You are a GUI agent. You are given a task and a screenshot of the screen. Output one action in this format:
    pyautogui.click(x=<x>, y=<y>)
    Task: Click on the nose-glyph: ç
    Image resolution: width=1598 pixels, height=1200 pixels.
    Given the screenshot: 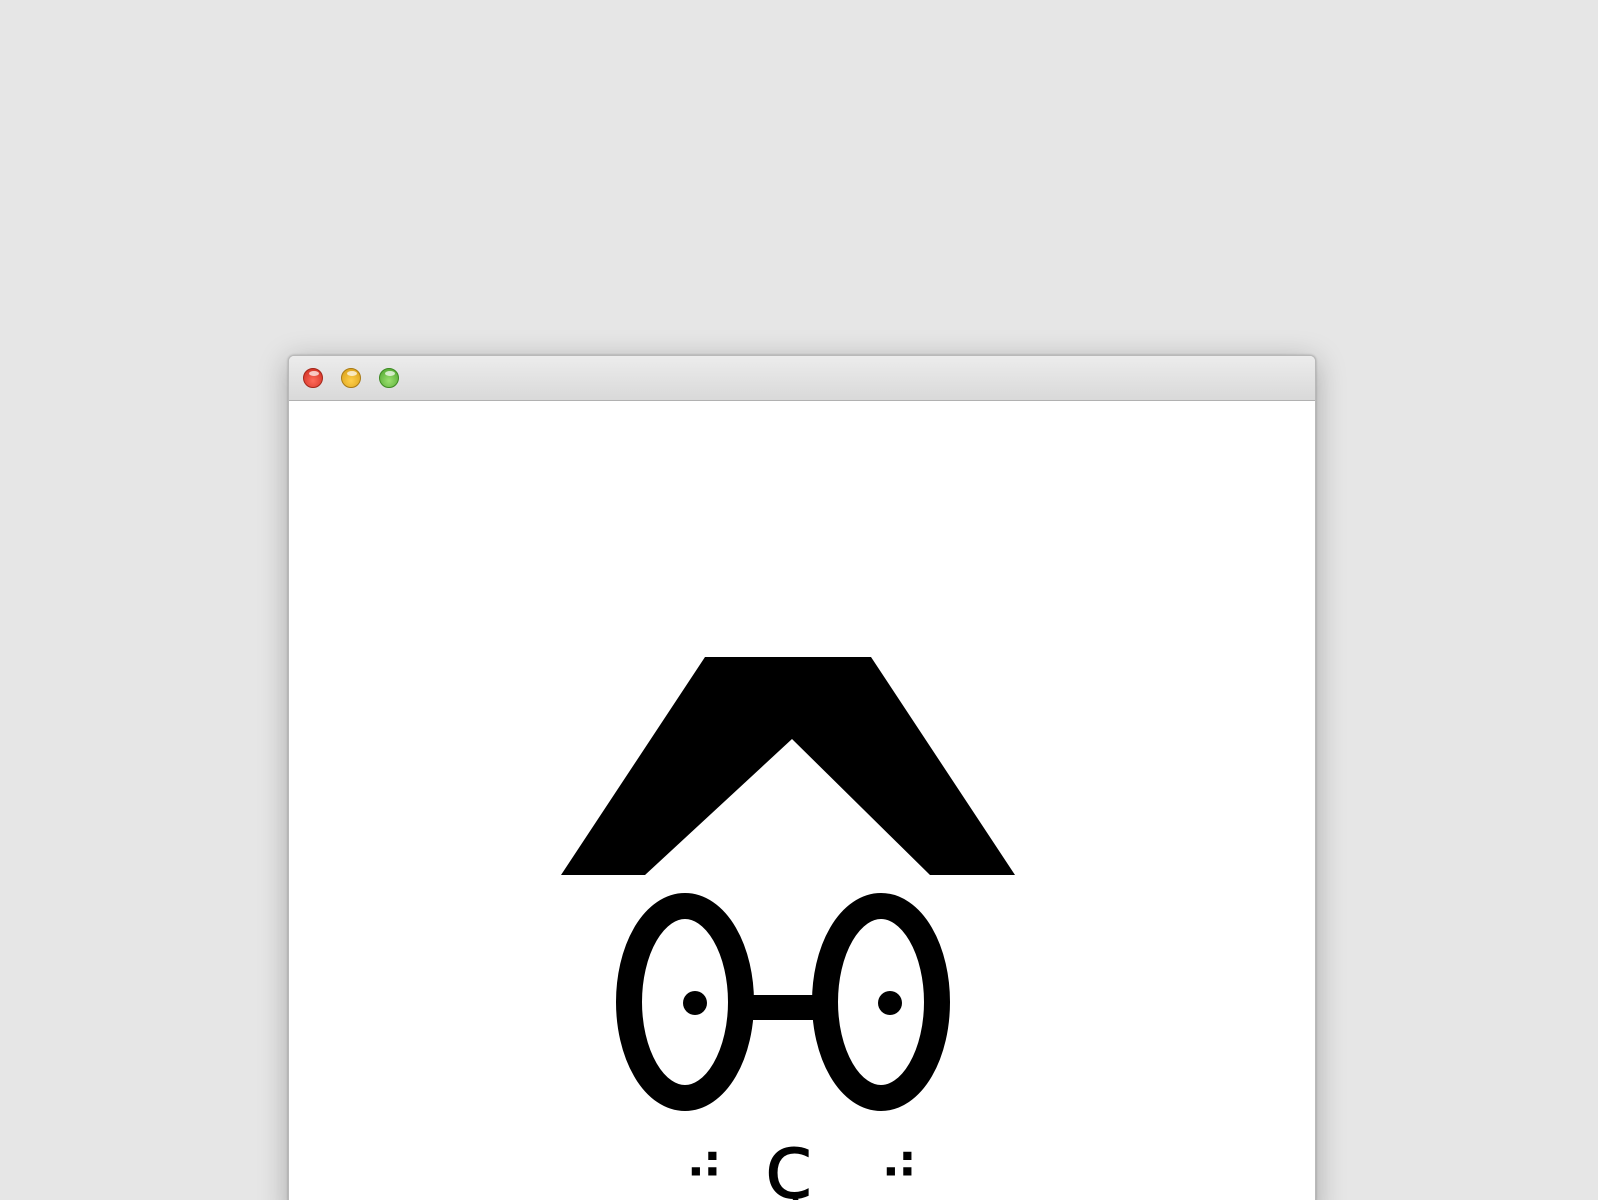 What is the action you would take?
    pyautogui.click(x=789, y=1156)
    